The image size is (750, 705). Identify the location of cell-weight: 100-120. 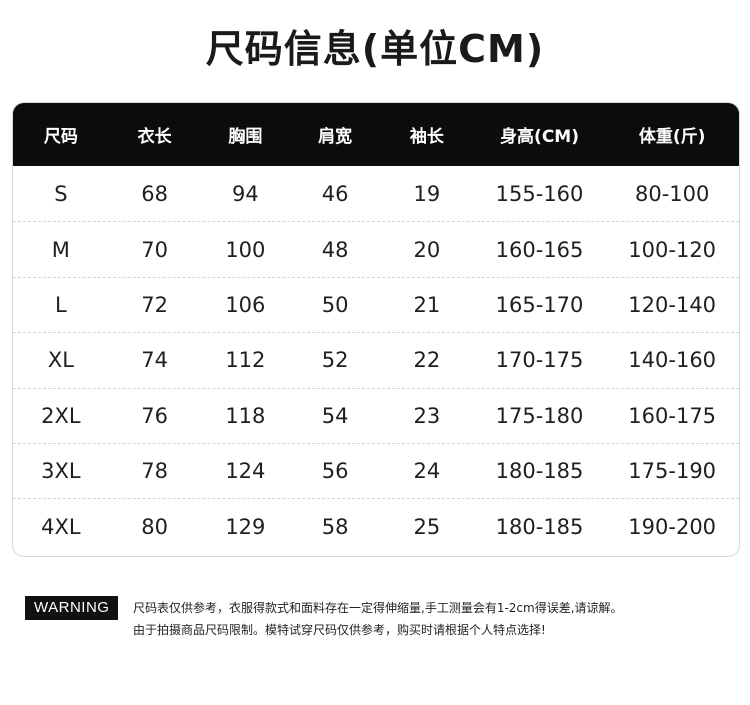
(672, 249).